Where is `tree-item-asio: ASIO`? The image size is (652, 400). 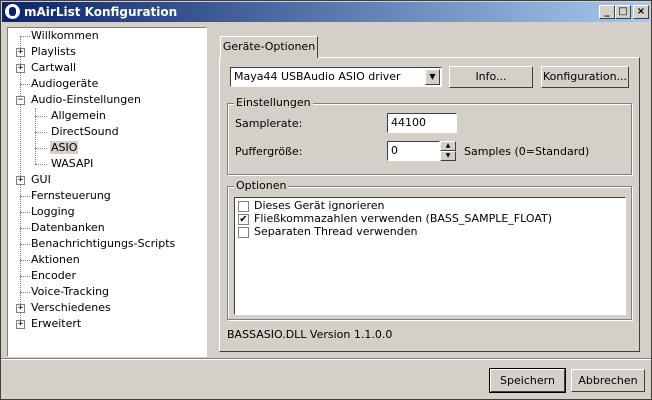
tree-item-asio: ASIO is located at coordinates (64, 148).